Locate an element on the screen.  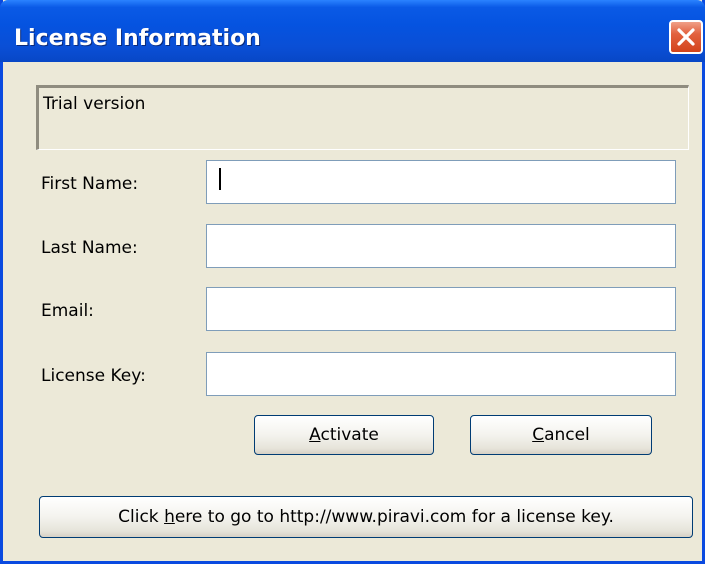
window-title: License Information is located at coordinates (137, 38).